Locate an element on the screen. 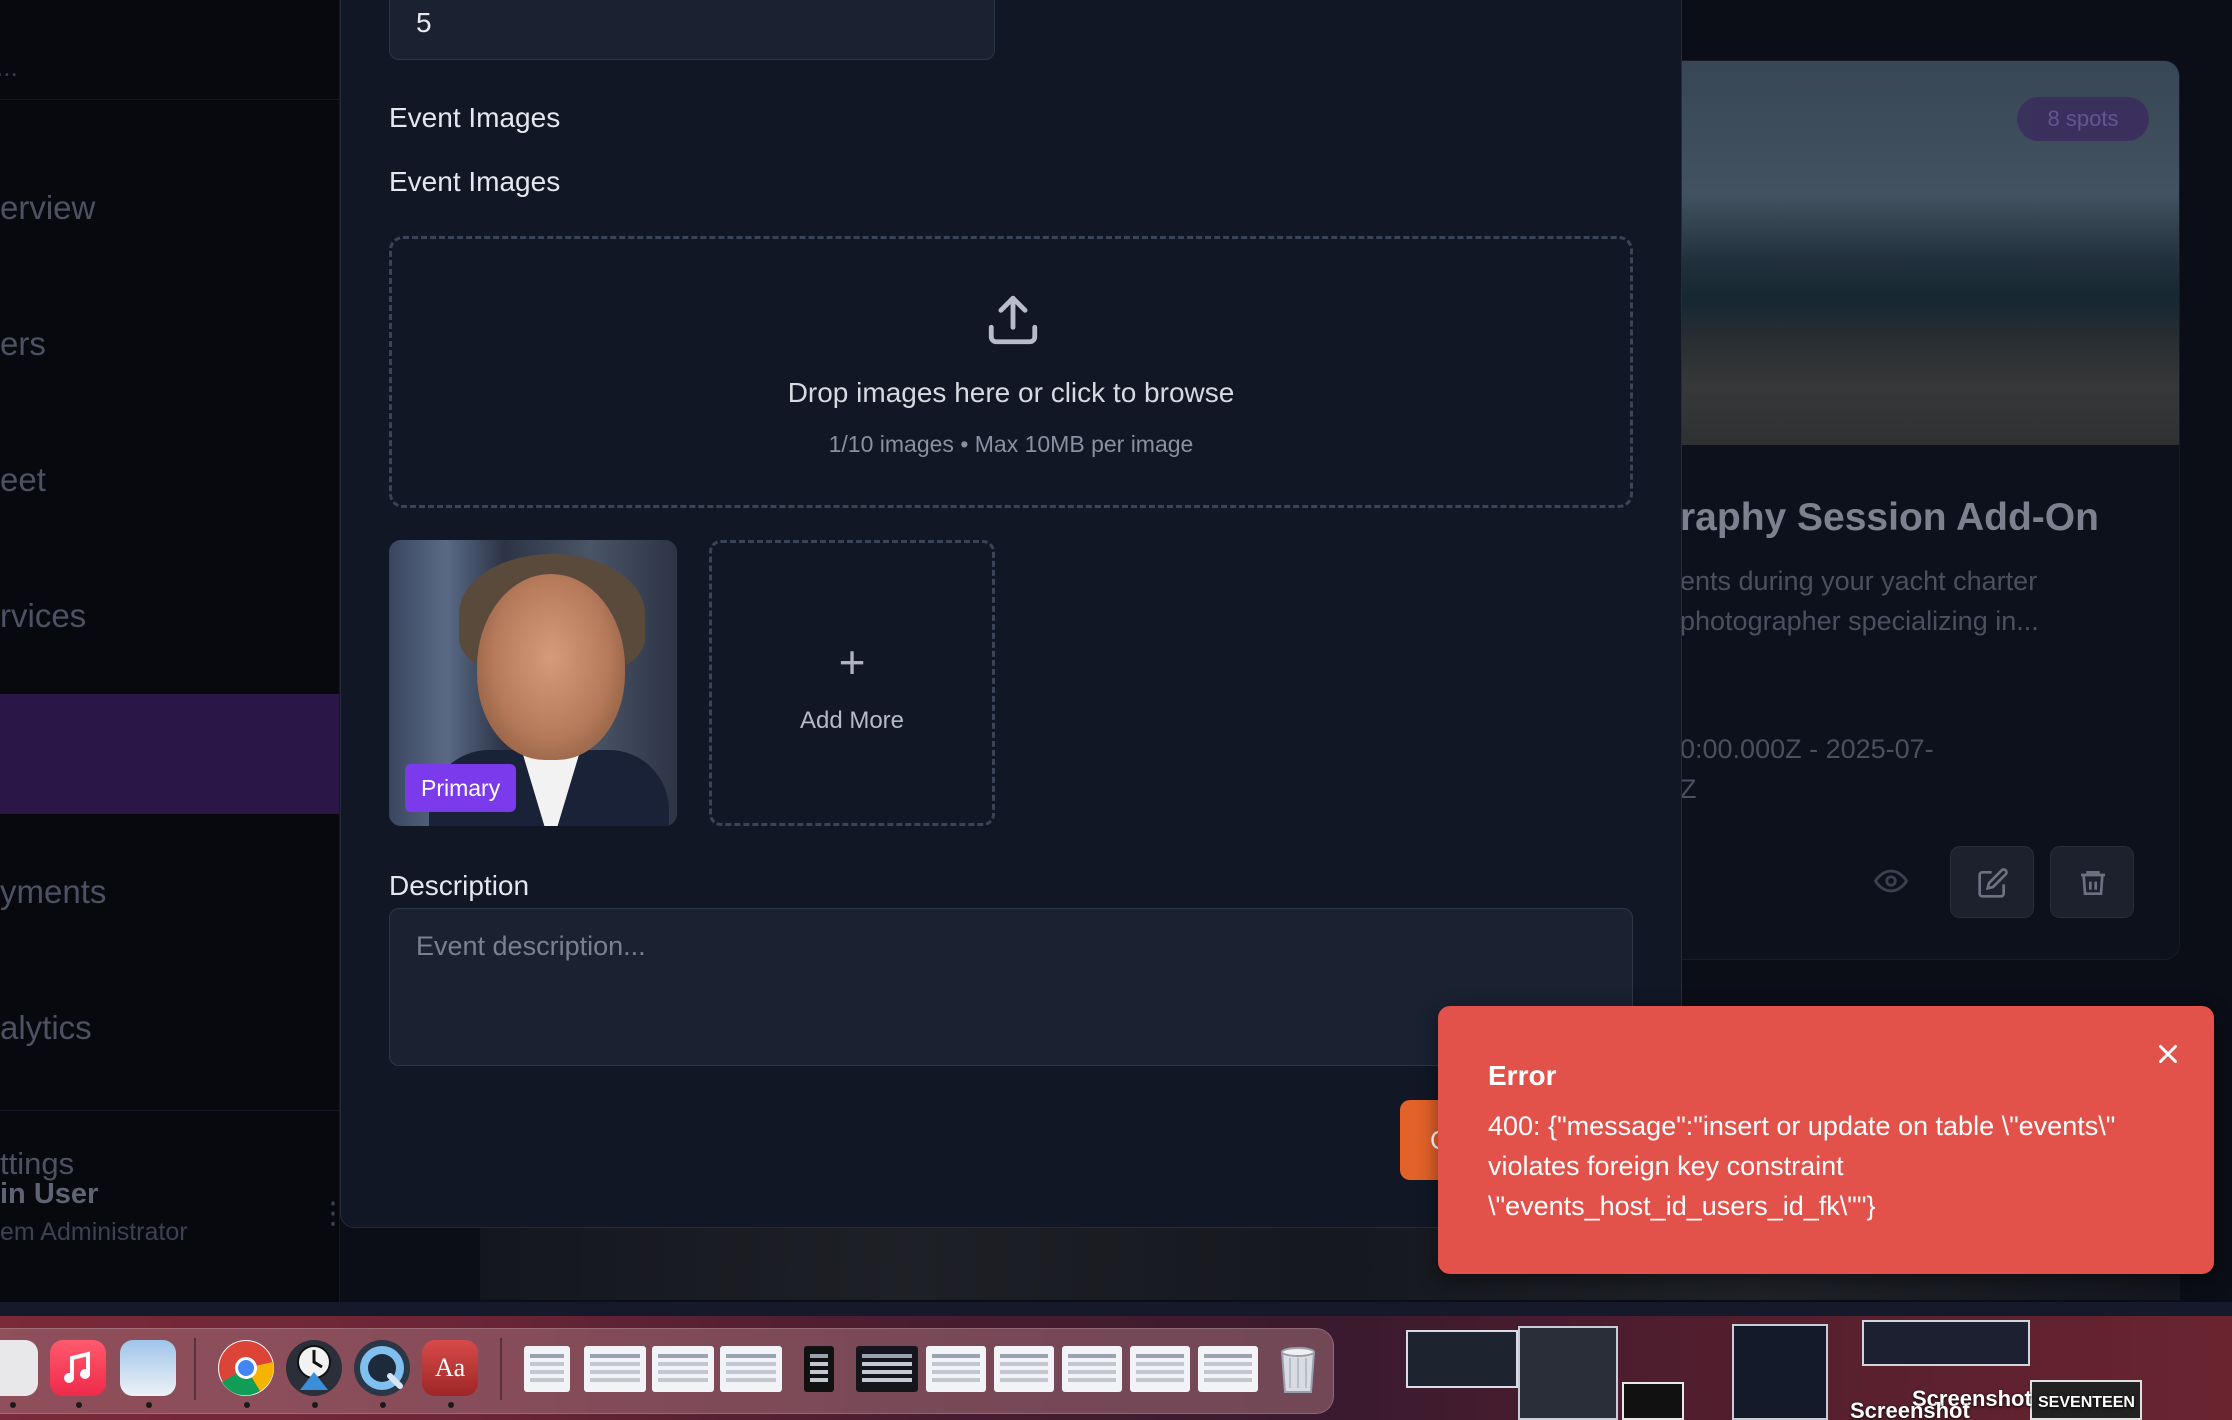 The height and width of the screenshot is (1420, 2232). sidebar-item-overview: erview is located at coordinates (169, 208).